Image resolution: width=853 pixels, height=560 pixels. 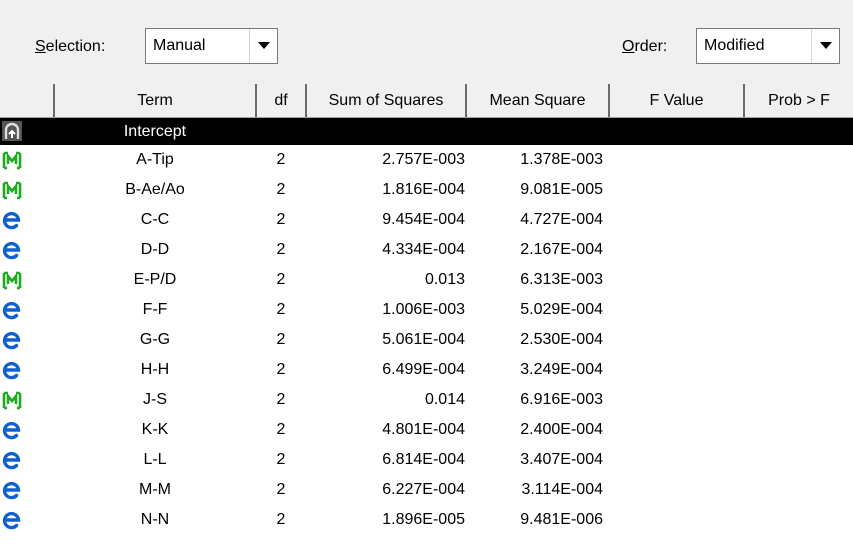 I want to click on term-cell: J-S, so click(x=155, y=399).